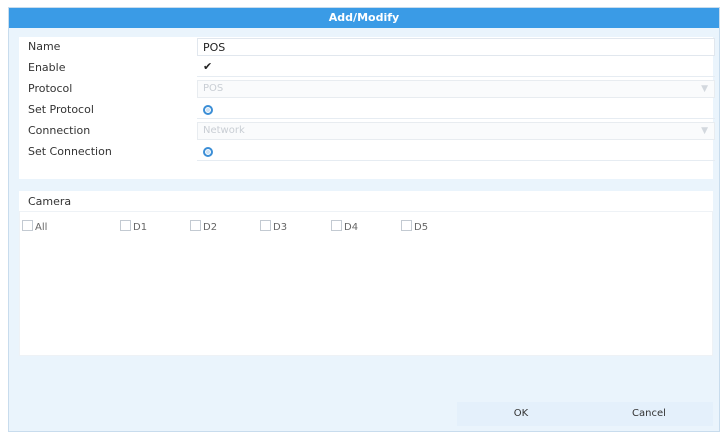  I want to click on set-connection-row: Set Connection, so click(367, 152).